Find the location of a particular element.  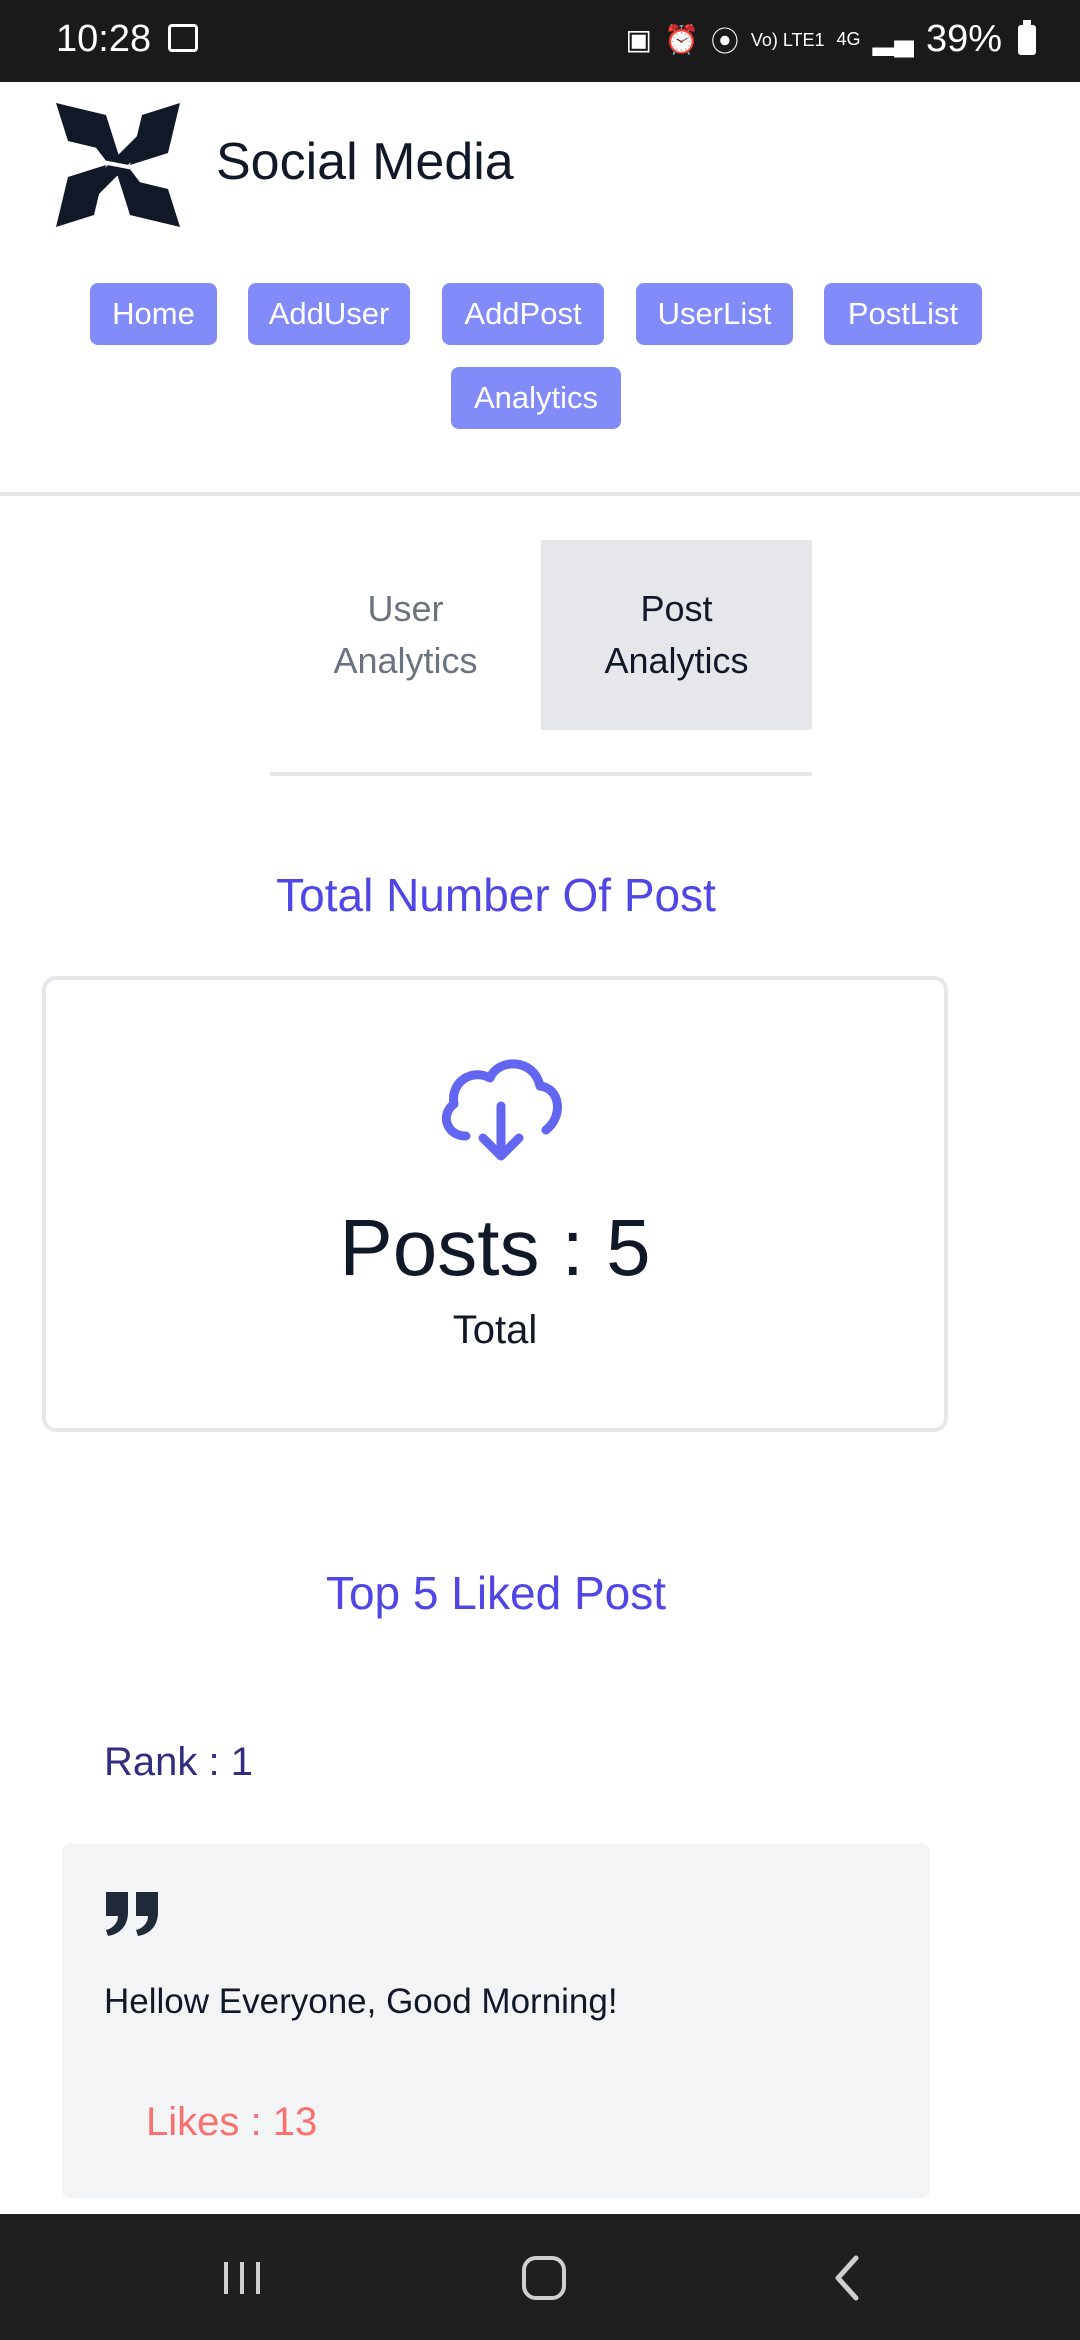

analytics-tabs: User Analytics Post Analytics is located at coordinates (541, 635).